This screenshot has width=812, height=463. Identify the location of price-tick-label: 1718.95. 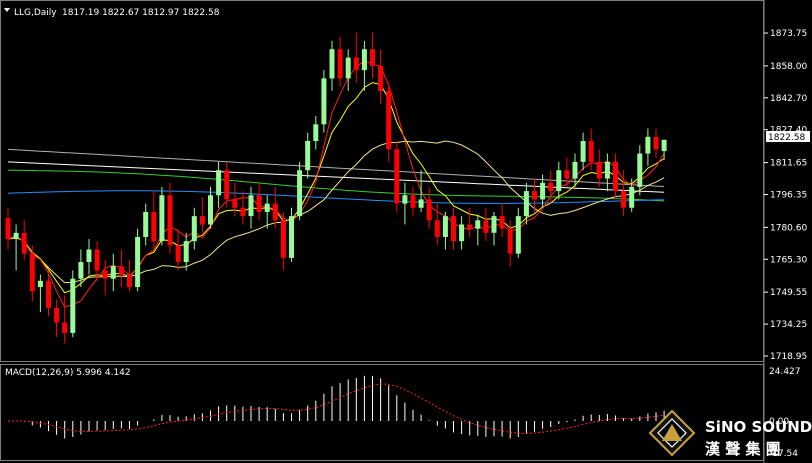
(788, 357).